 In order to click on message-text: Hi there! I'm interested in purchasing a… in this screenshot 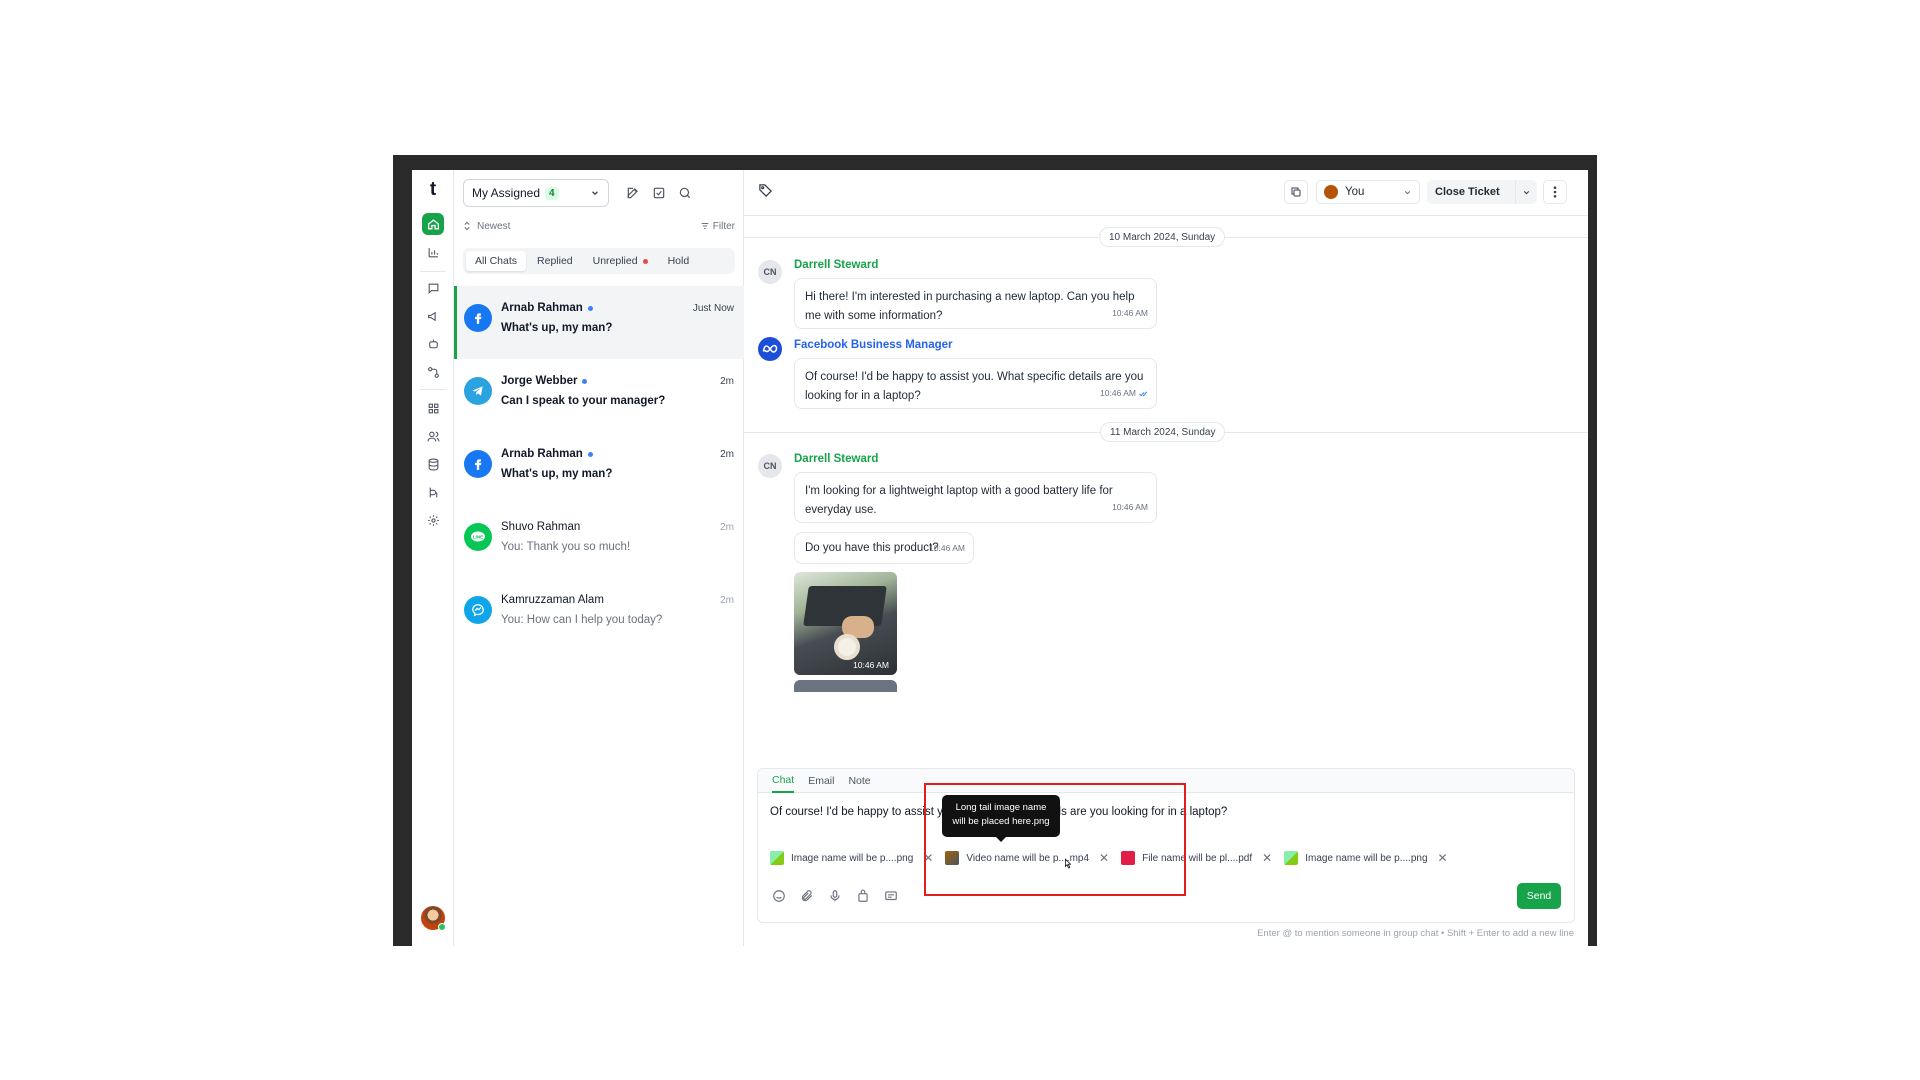, I will do `click(970, 306)`.